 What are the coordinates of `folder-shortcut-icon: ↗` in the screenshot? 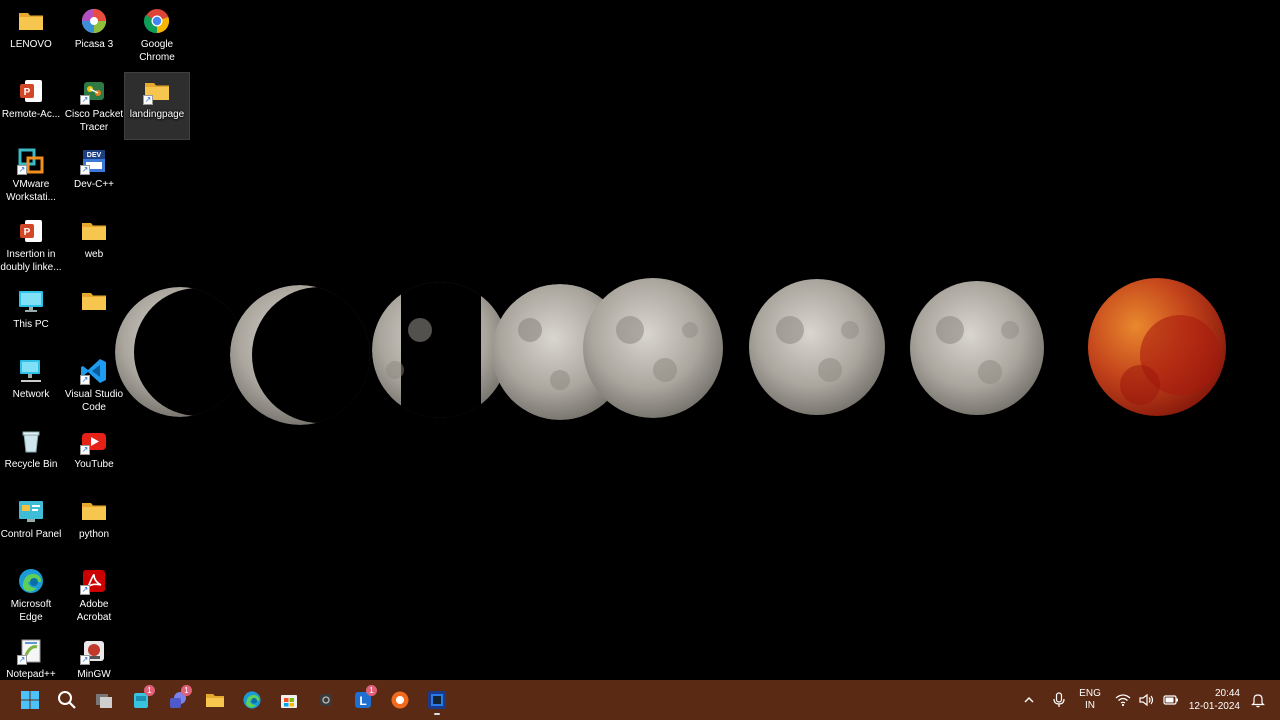 It's located at (157, 91).